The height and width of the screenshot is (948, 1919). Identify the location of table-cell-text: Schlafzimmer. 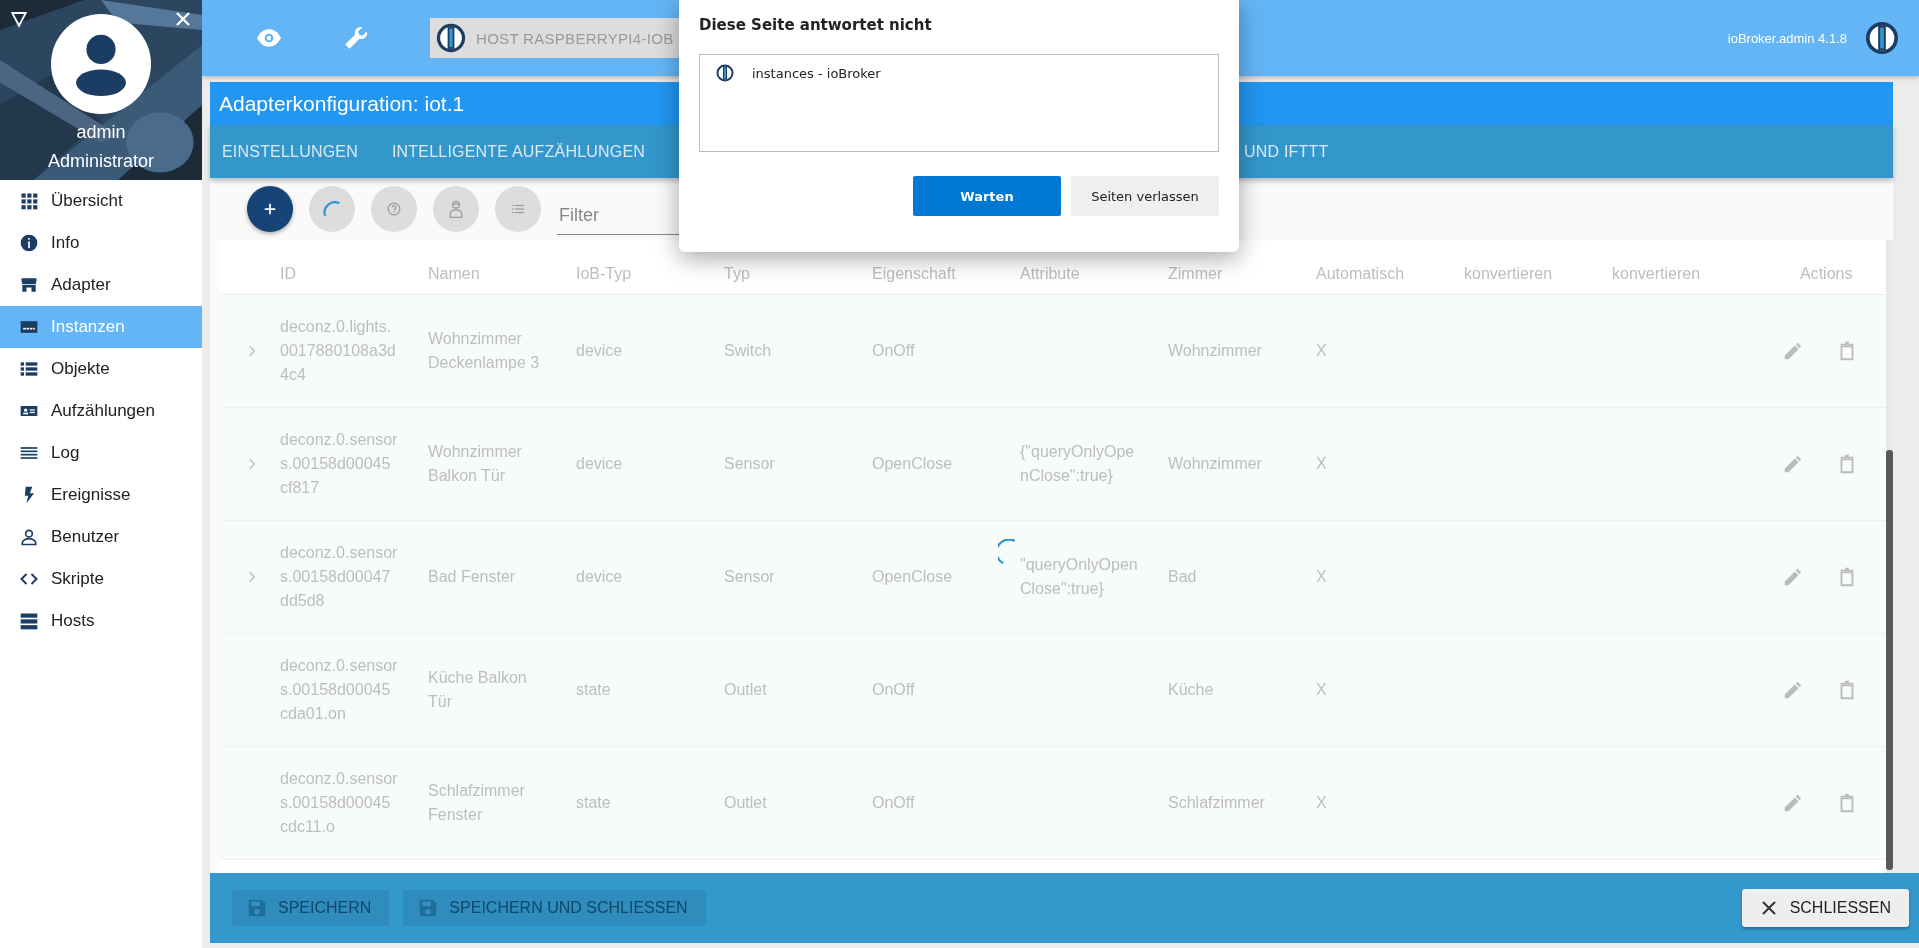
(1216, 803).